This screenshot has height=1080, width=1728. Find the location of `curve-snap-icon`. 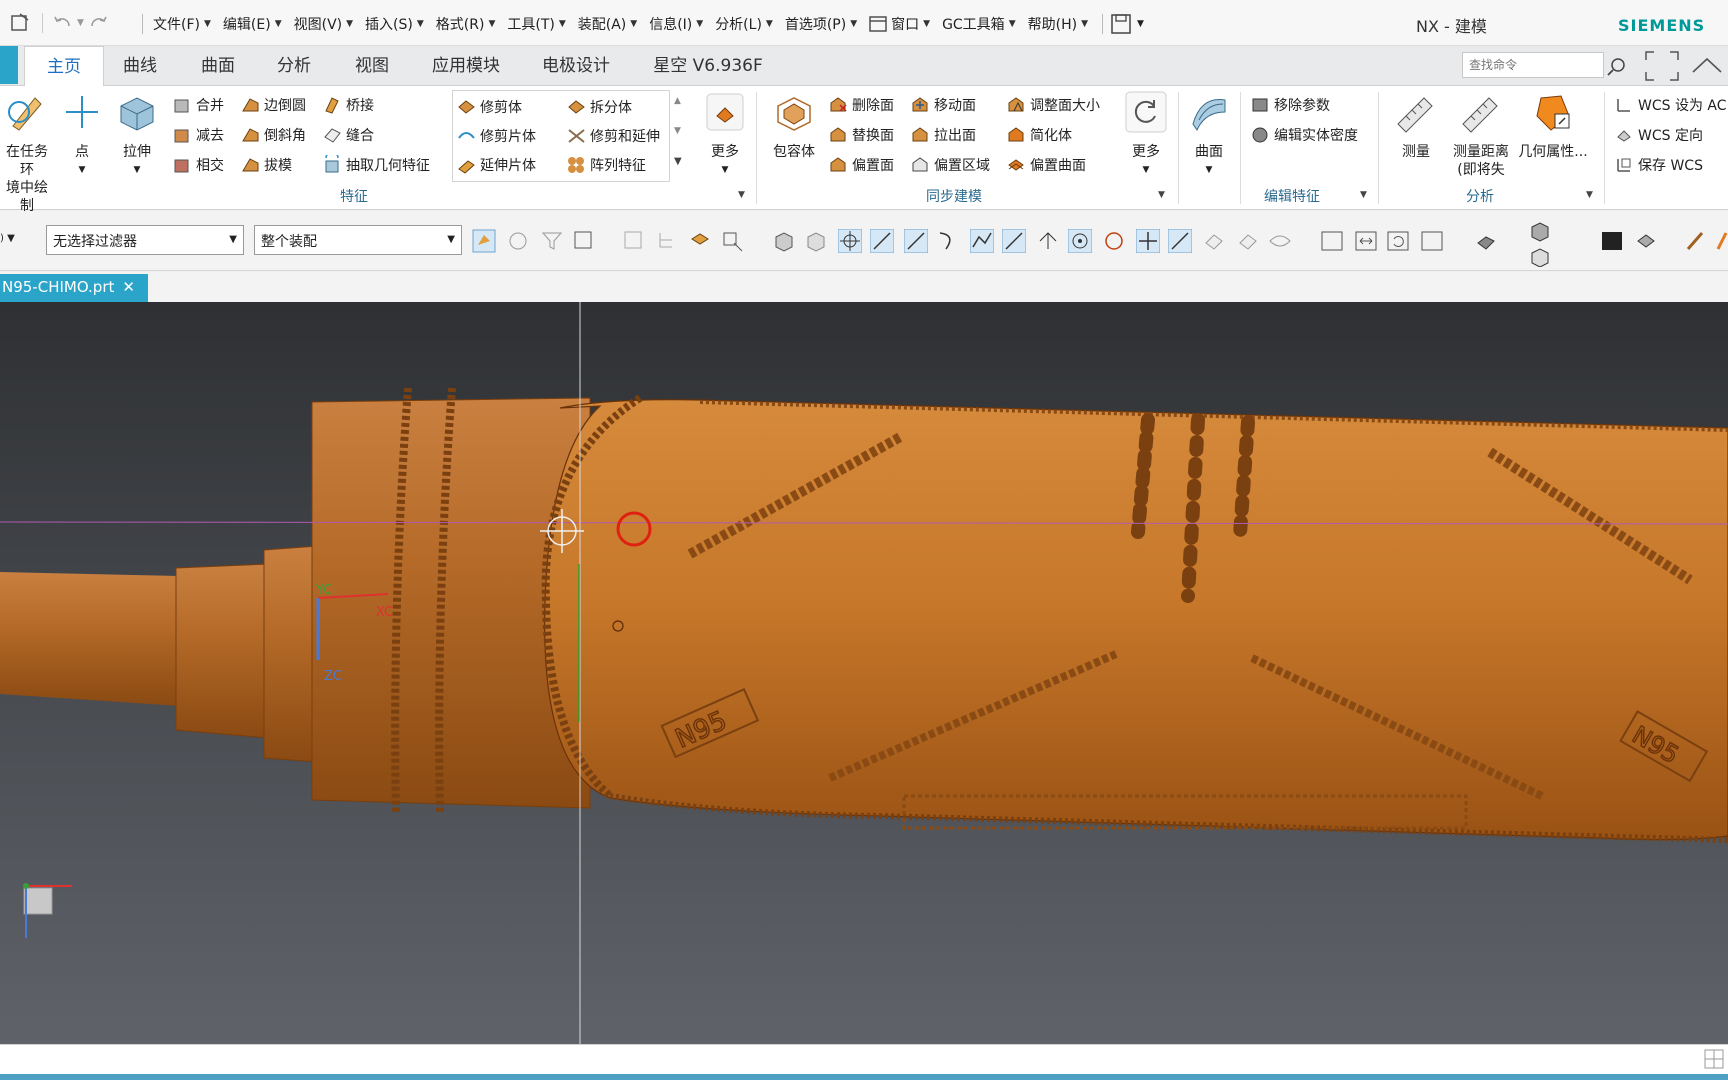

curve-snap-icon is located at coordinates (948, 241).